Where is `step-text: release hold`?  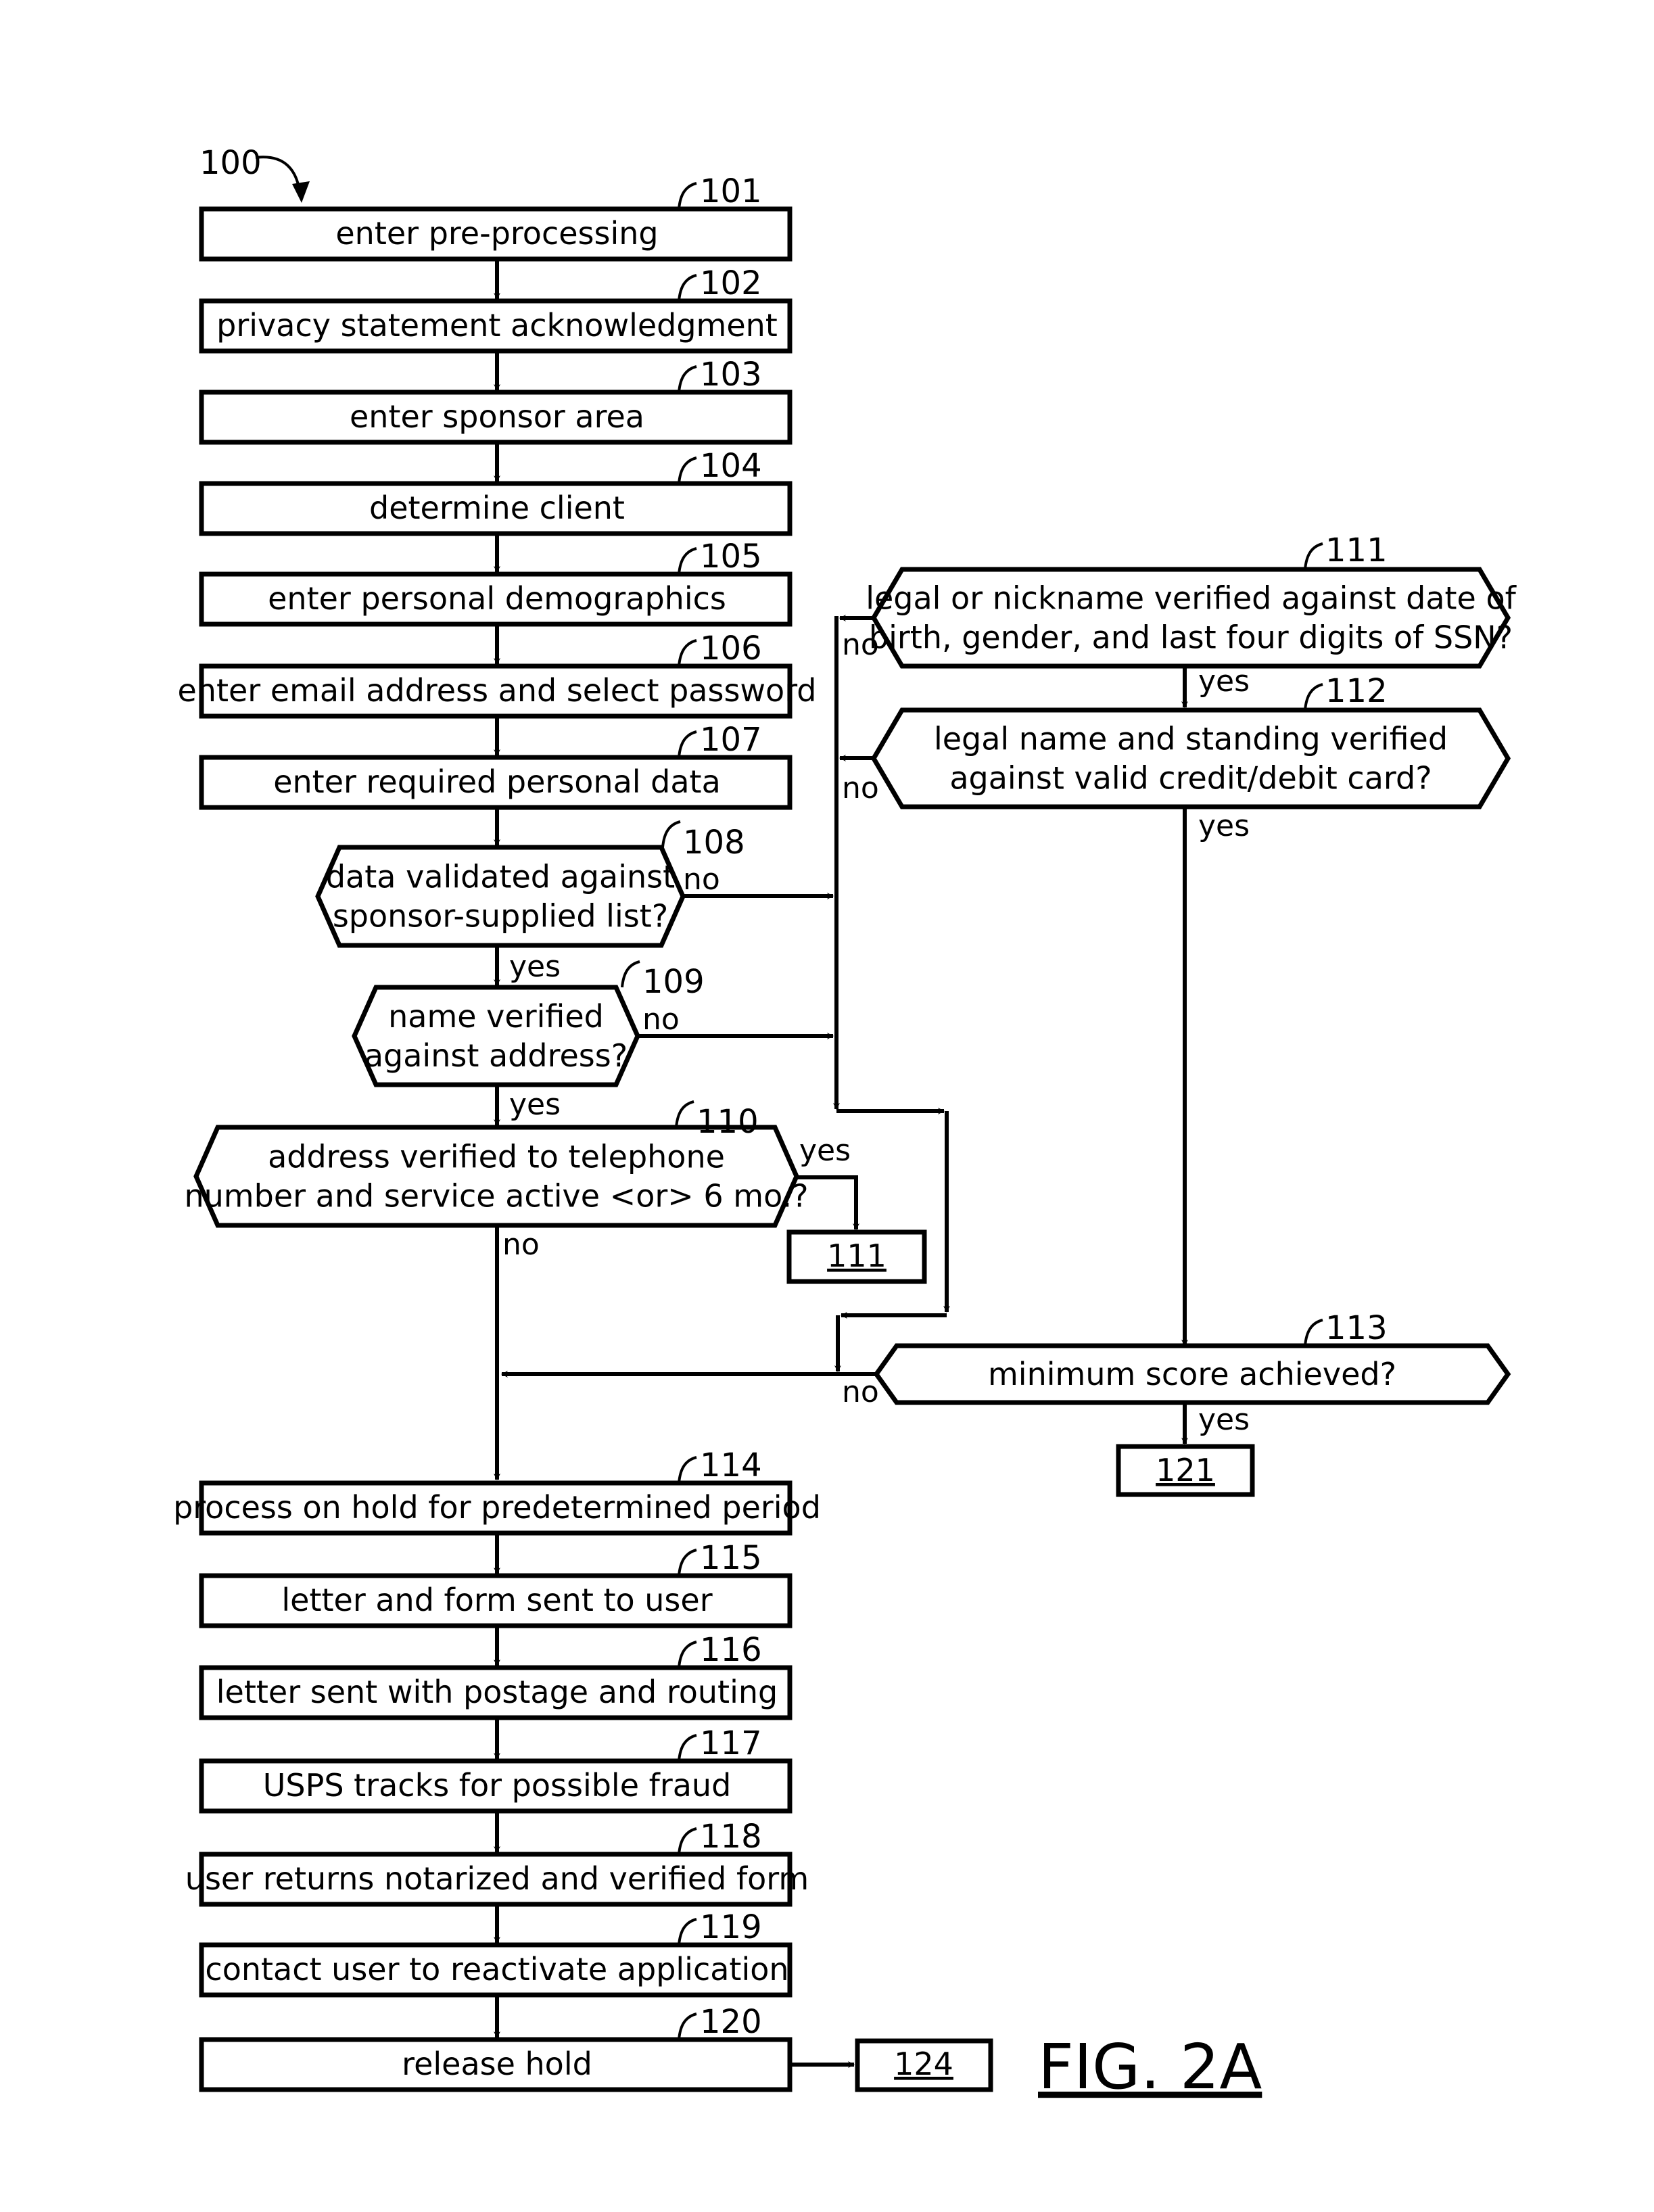
step-text: release hold is located at coordinates (497, 2064).